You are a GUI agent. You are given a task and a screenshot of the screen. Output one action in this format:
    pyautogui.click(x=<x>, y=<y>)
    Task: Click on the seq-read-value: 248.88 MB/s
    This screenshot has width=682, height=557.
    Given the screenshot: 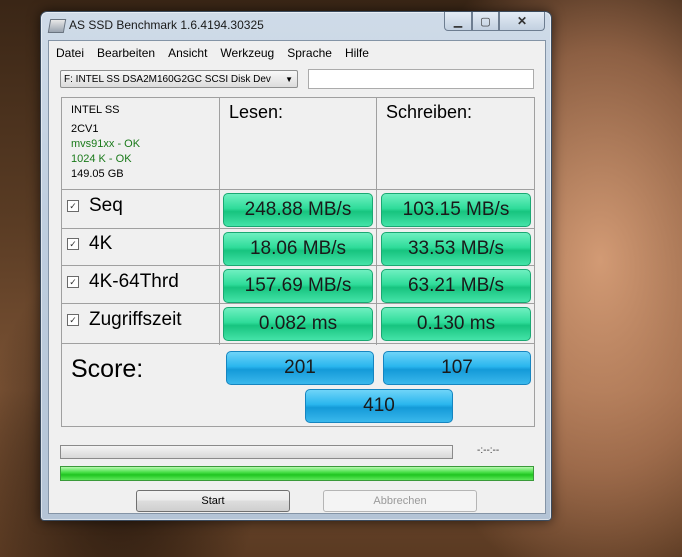 What is the action you would take?
    pyautogui.click(x=298, y=210)
    